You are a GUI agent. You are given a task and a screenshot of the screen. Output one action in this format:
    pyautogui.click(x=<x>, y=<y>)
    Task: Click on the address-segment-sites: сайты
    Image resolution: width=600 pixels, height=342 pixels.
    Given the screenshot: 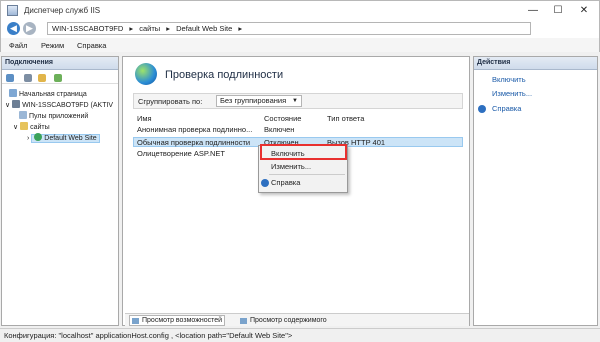 What is the action you would take?
    pyautogui.click(x=149, y=28)
    